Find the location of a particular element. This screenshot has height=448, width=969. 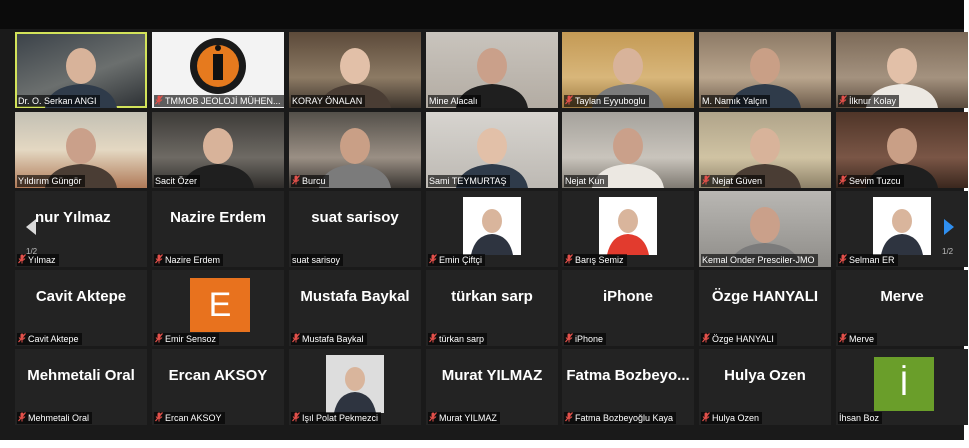

participant-tile-mustafa-baykal: Mustafa Baykal Mustafa Baykal is located at coordinates (355, 308).